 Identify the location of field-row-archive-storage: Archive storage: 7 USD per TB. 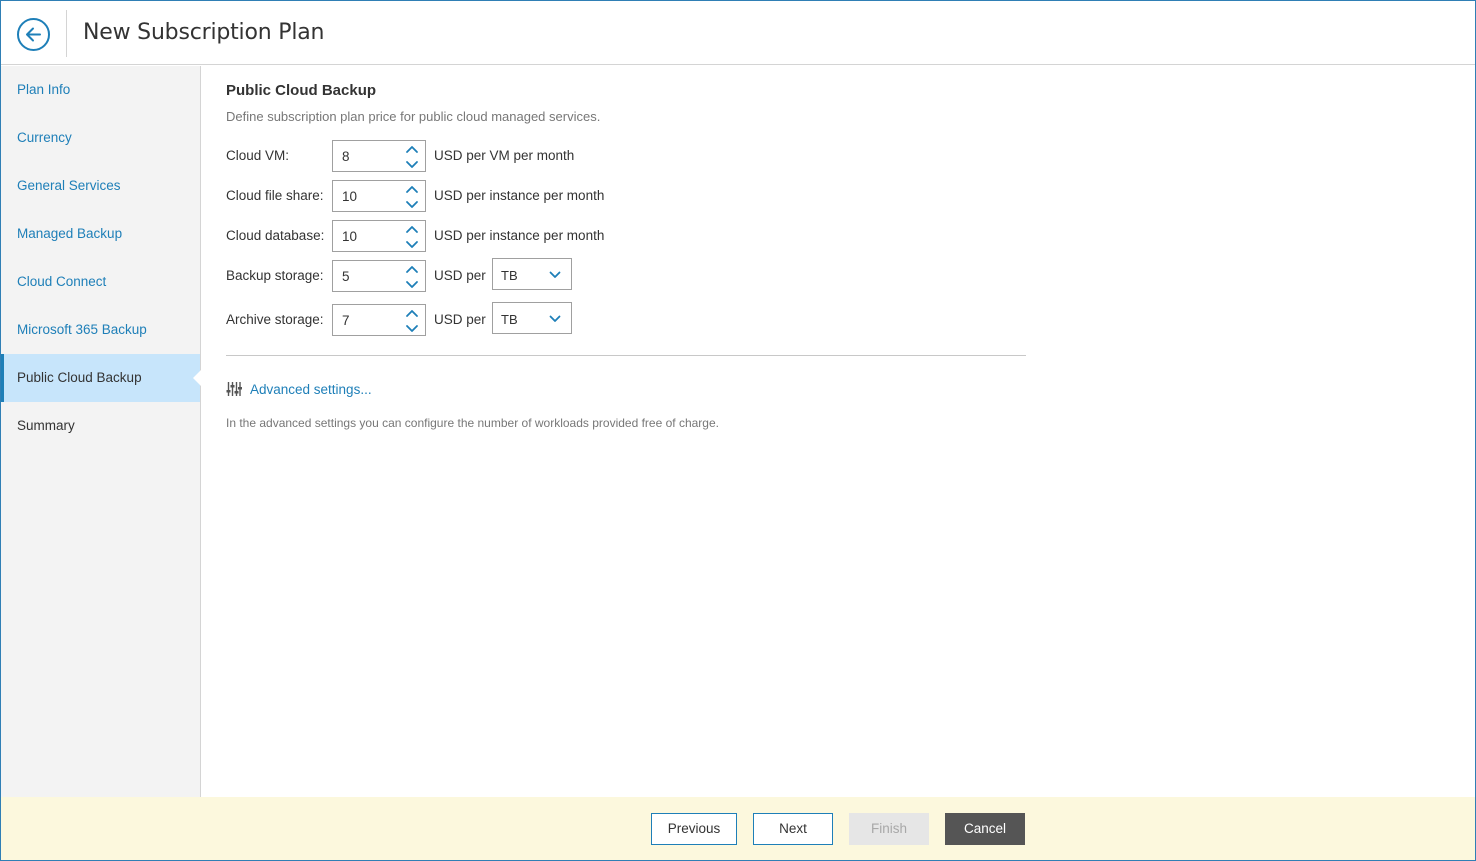
(576, 319).